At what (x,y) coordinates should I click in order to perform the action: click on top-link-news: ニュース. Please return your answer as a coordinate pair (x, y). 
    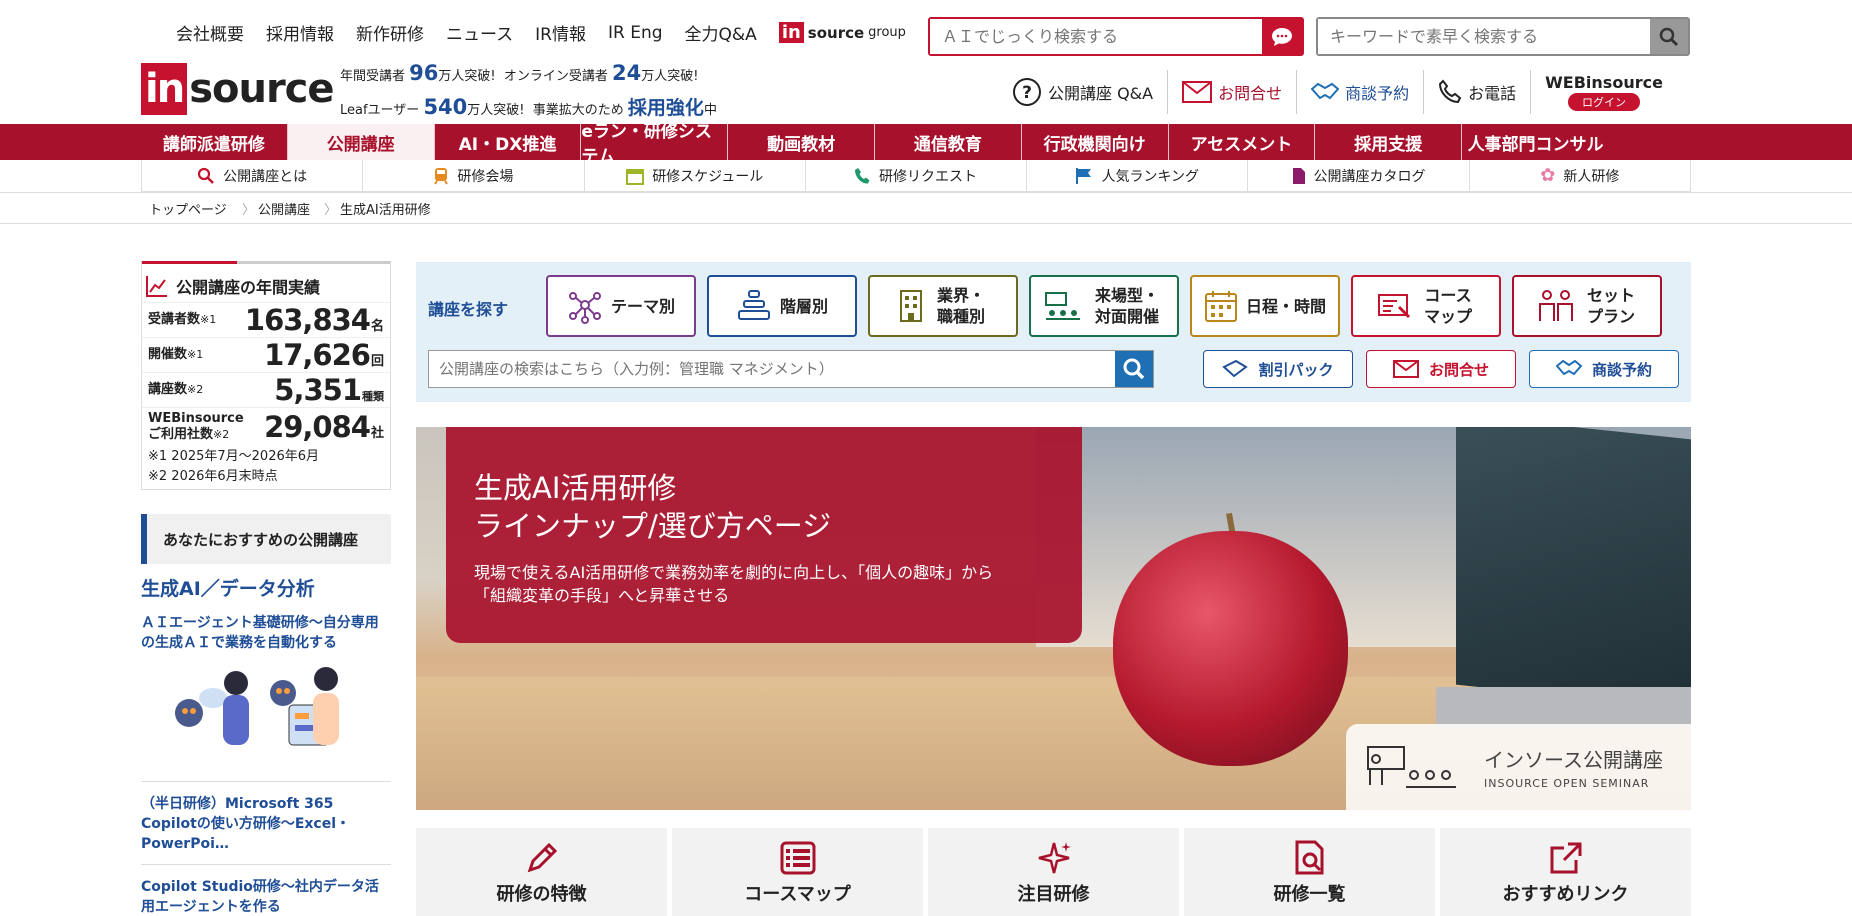
    Looking at the image, I should click on (479, 32).